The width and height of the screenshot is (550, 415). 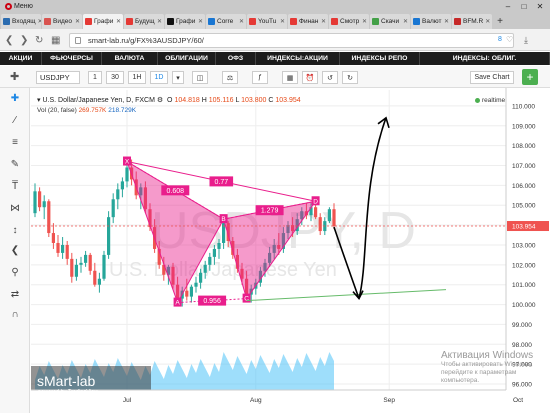 What do you see at coordinates (291, 40) in the screenshot?
I see `address-input: smart-lab.ru/g/FX%3AUSDJPY/60/ 8 ♡` at bounding box center [291, 40].